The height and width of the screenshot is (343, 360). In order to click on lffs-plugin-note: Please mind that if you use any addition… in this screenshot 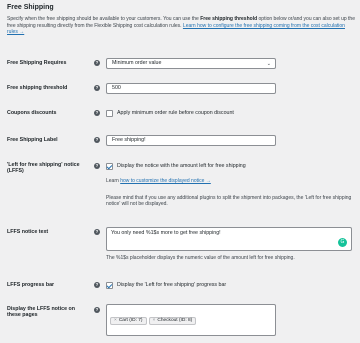, I will do `click(229, 201)`.